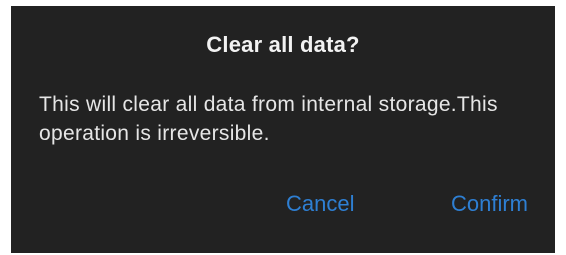 This screenshot has height=255, width=566. Describe the element at coordinates (489, 204) in the screenshot. I see `confirm-button: Confirm` at that location.